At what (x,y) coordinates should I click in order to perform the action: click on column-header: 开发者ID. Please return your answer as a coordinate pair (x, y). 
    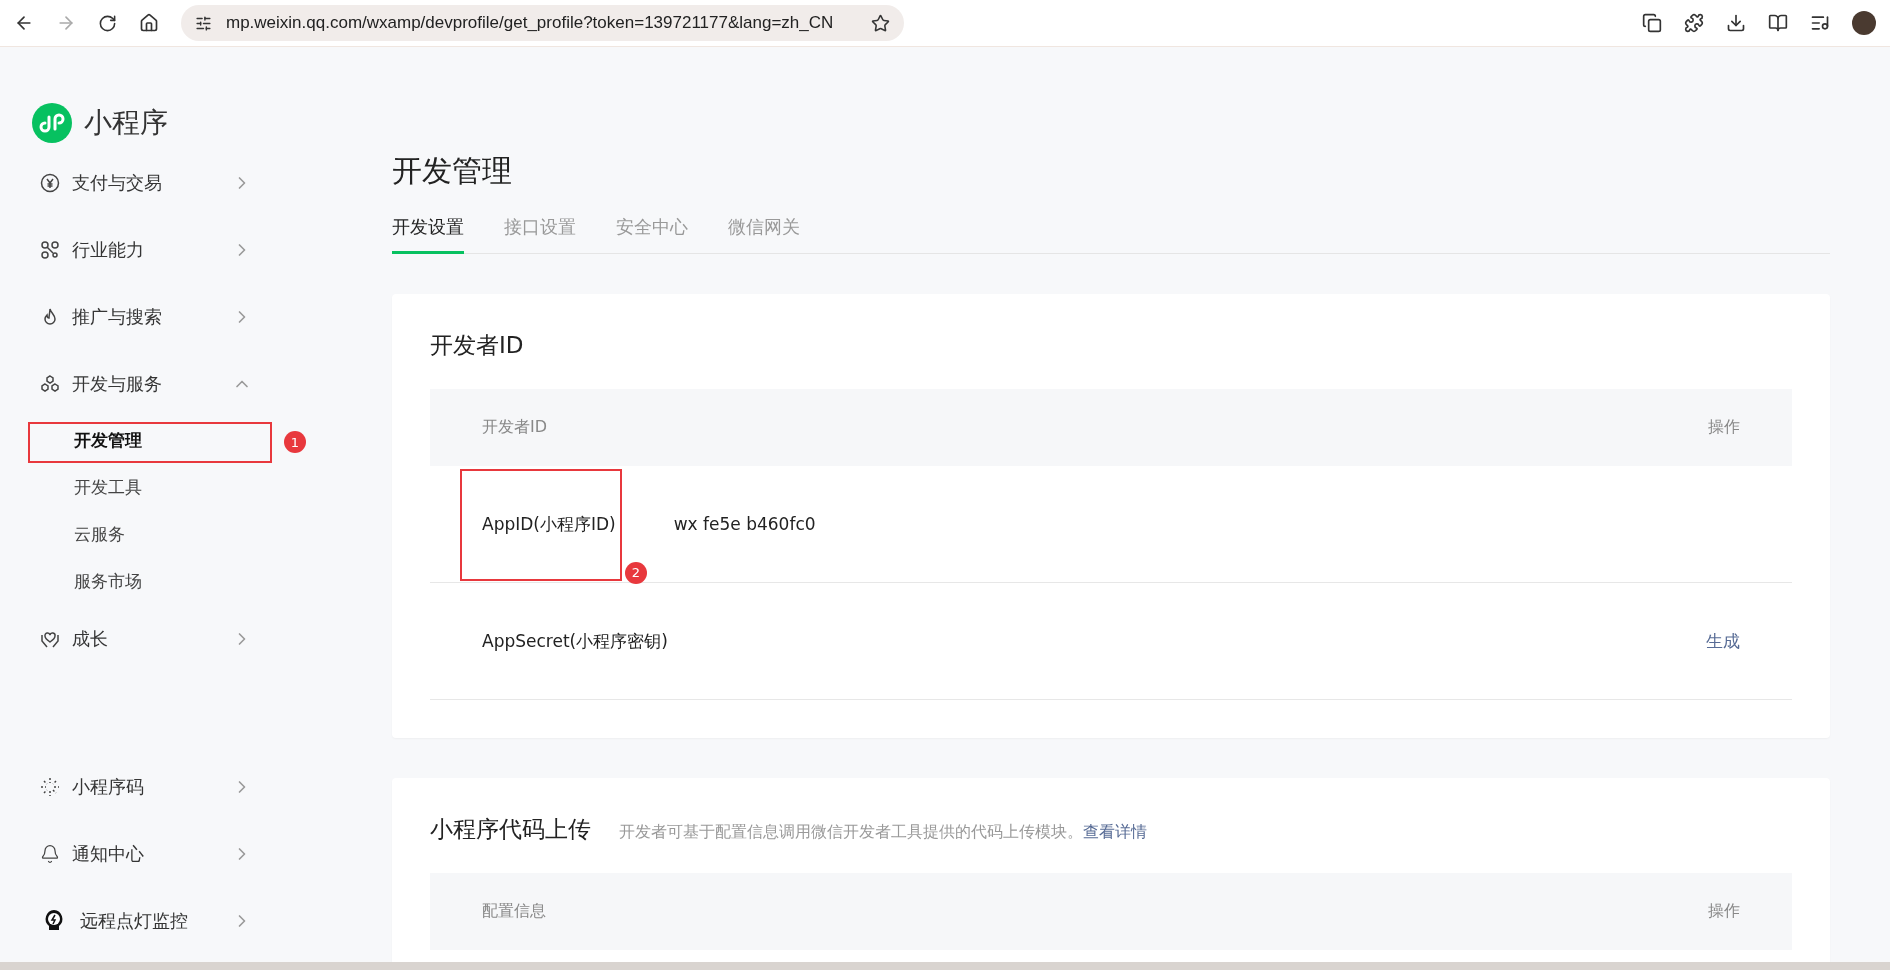
    Looking at the image, I should click on (515, 427).